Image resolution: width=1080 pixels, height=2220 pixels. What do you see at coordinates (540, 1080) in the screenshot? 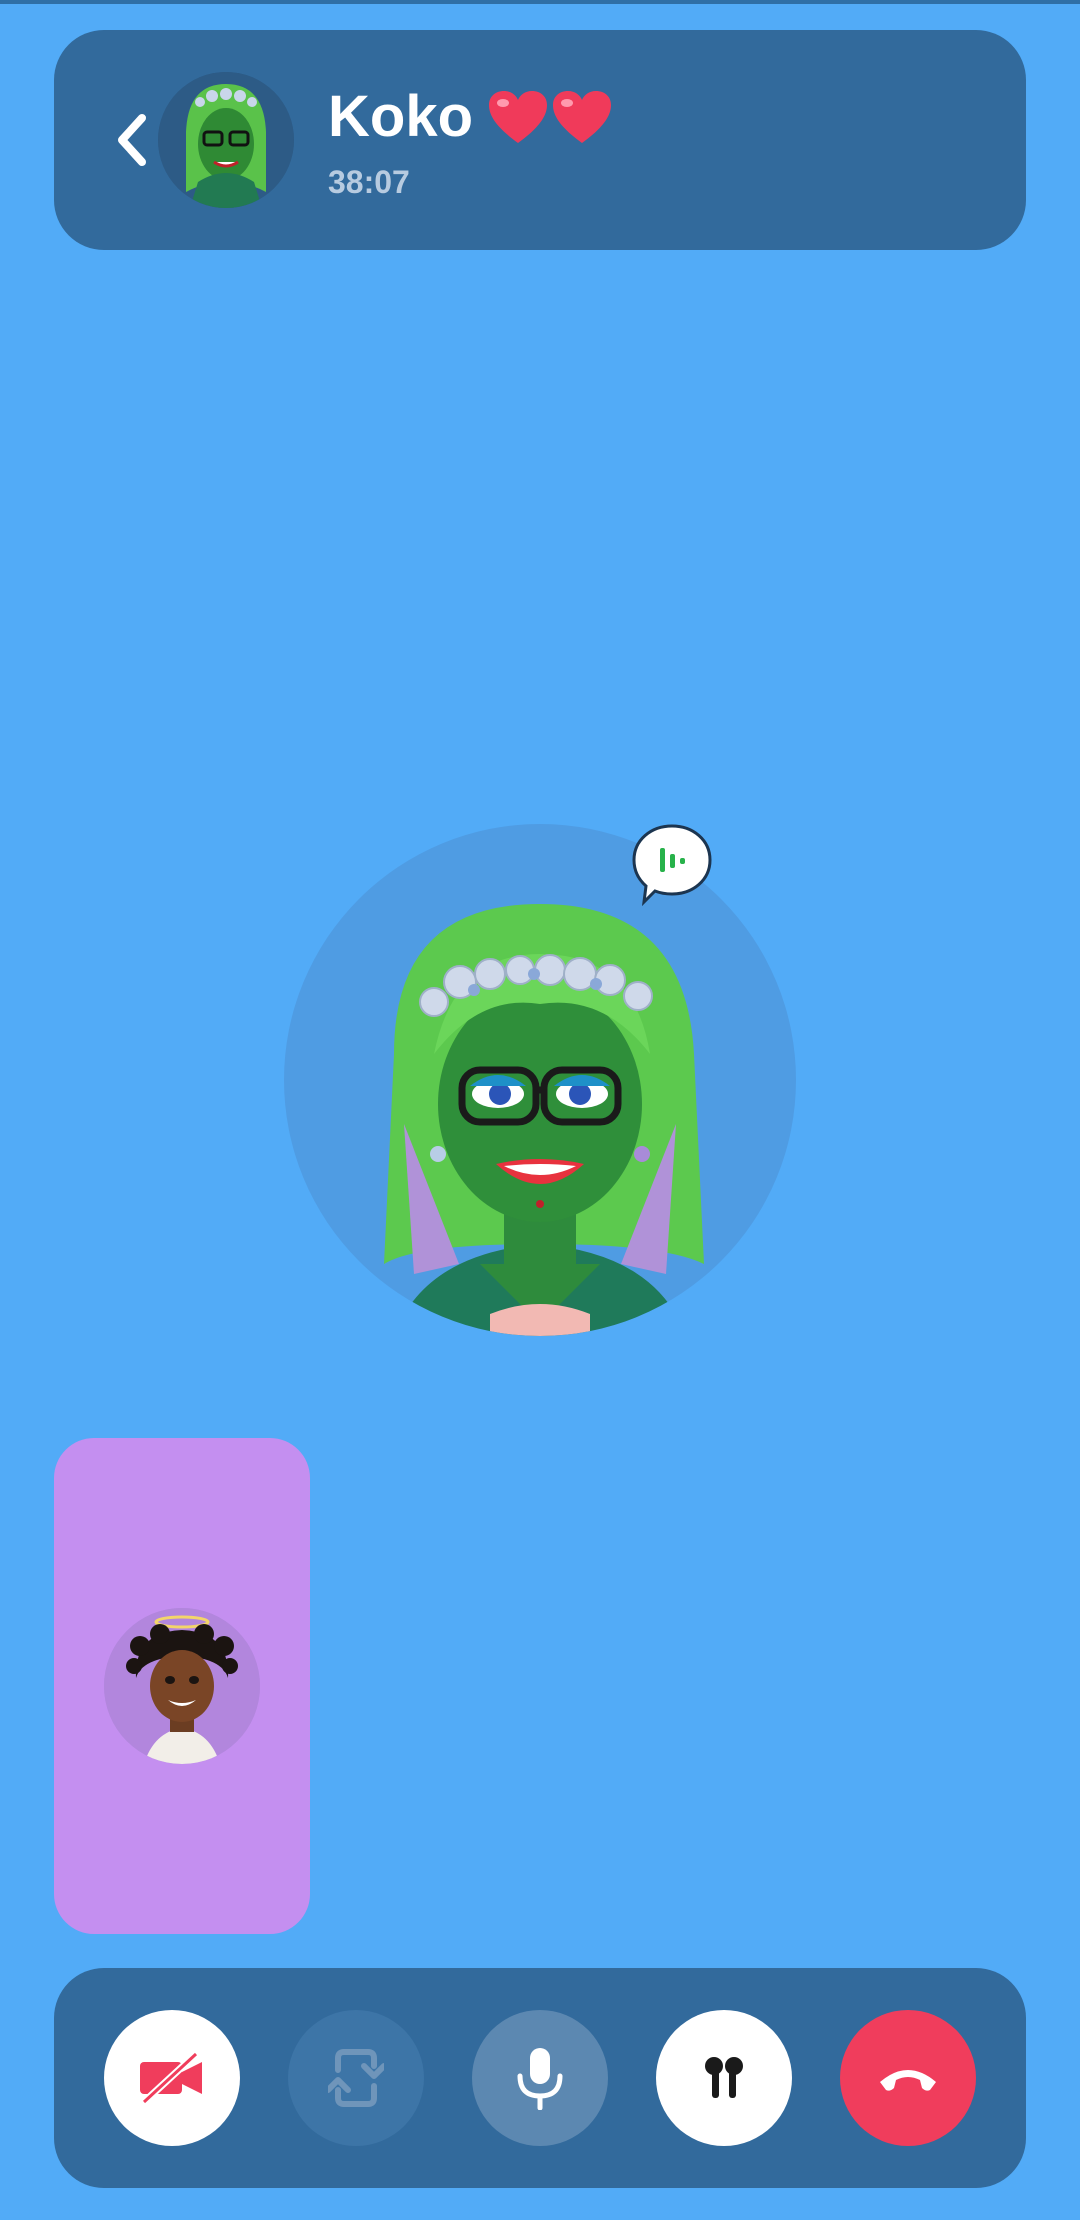
I see `remote-participant-avatar` at bounding box center [540, 1080].